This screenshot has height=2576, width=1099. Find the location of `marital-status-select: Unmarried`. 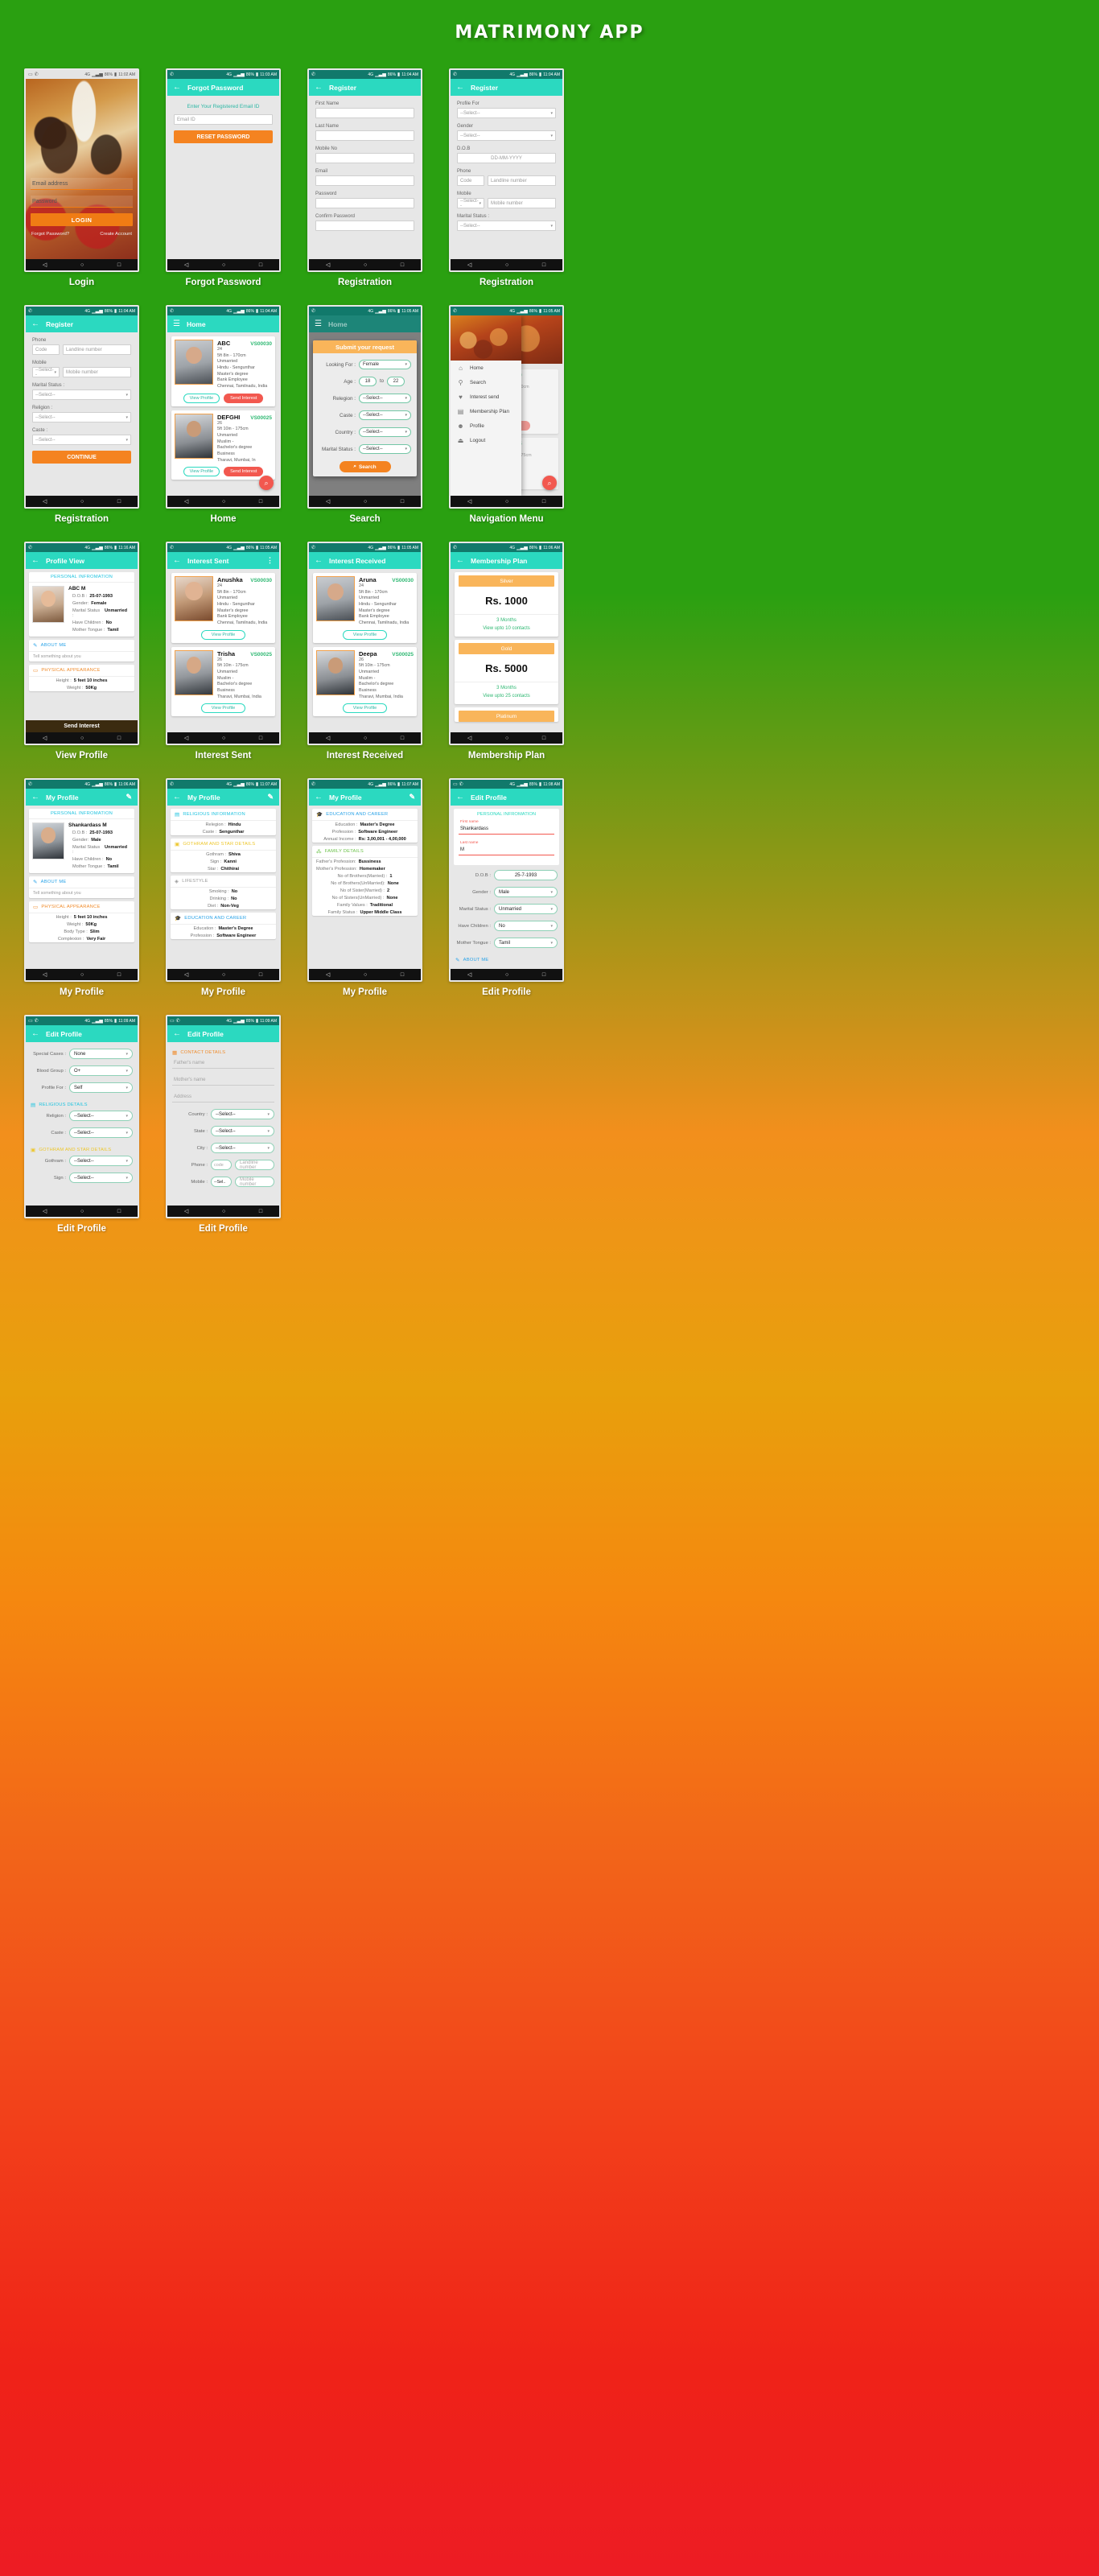

marital-status-select: Unmarried is located at coordinates (526, 909).